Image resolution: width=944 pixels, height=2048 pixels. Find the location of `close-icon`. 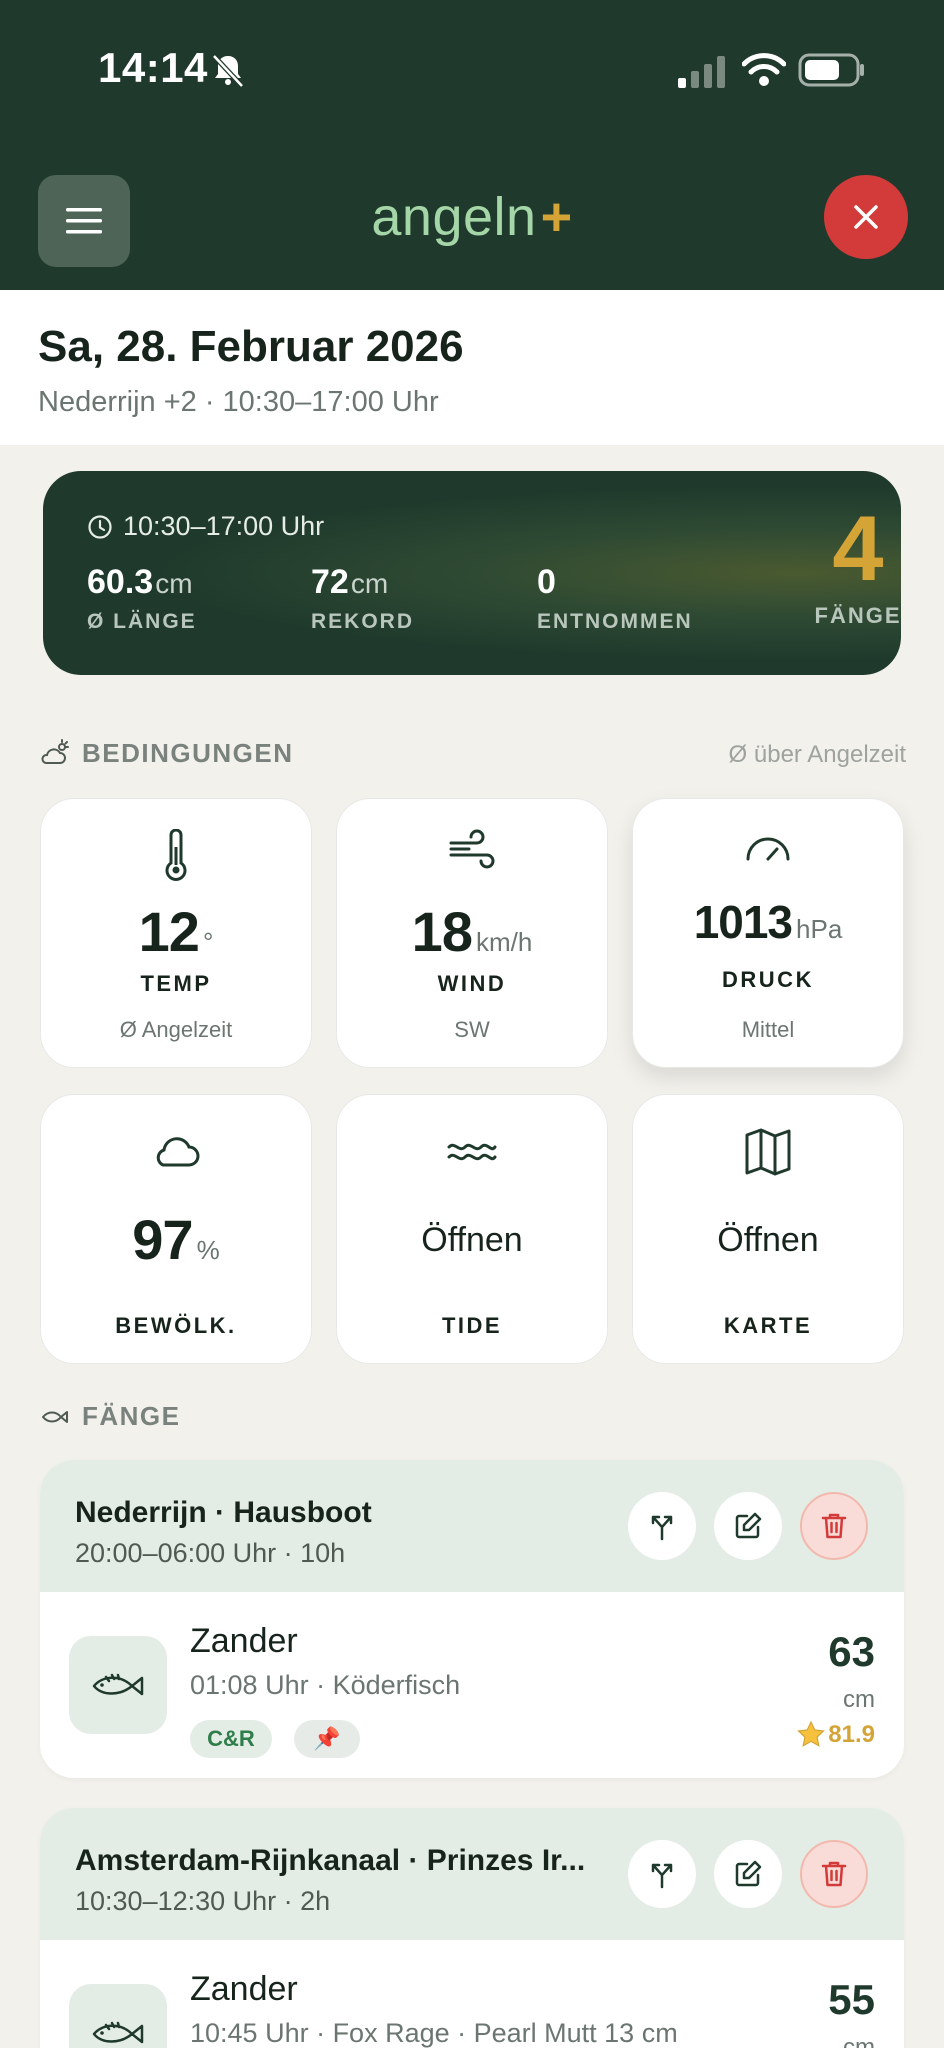

close-icon is located at coordinates (866, 217).